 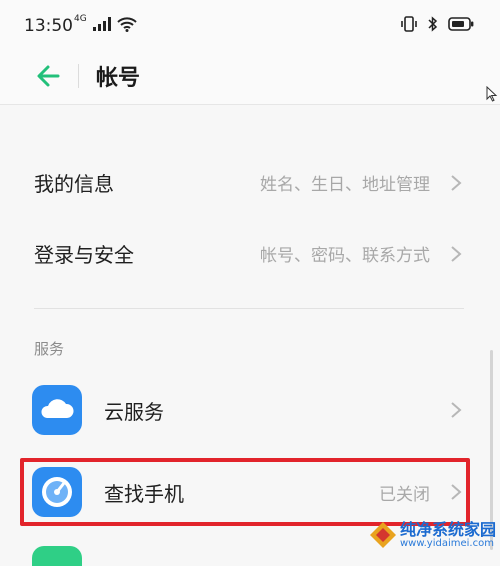 I want to click on battery-icon, so click(x=461, y=24).